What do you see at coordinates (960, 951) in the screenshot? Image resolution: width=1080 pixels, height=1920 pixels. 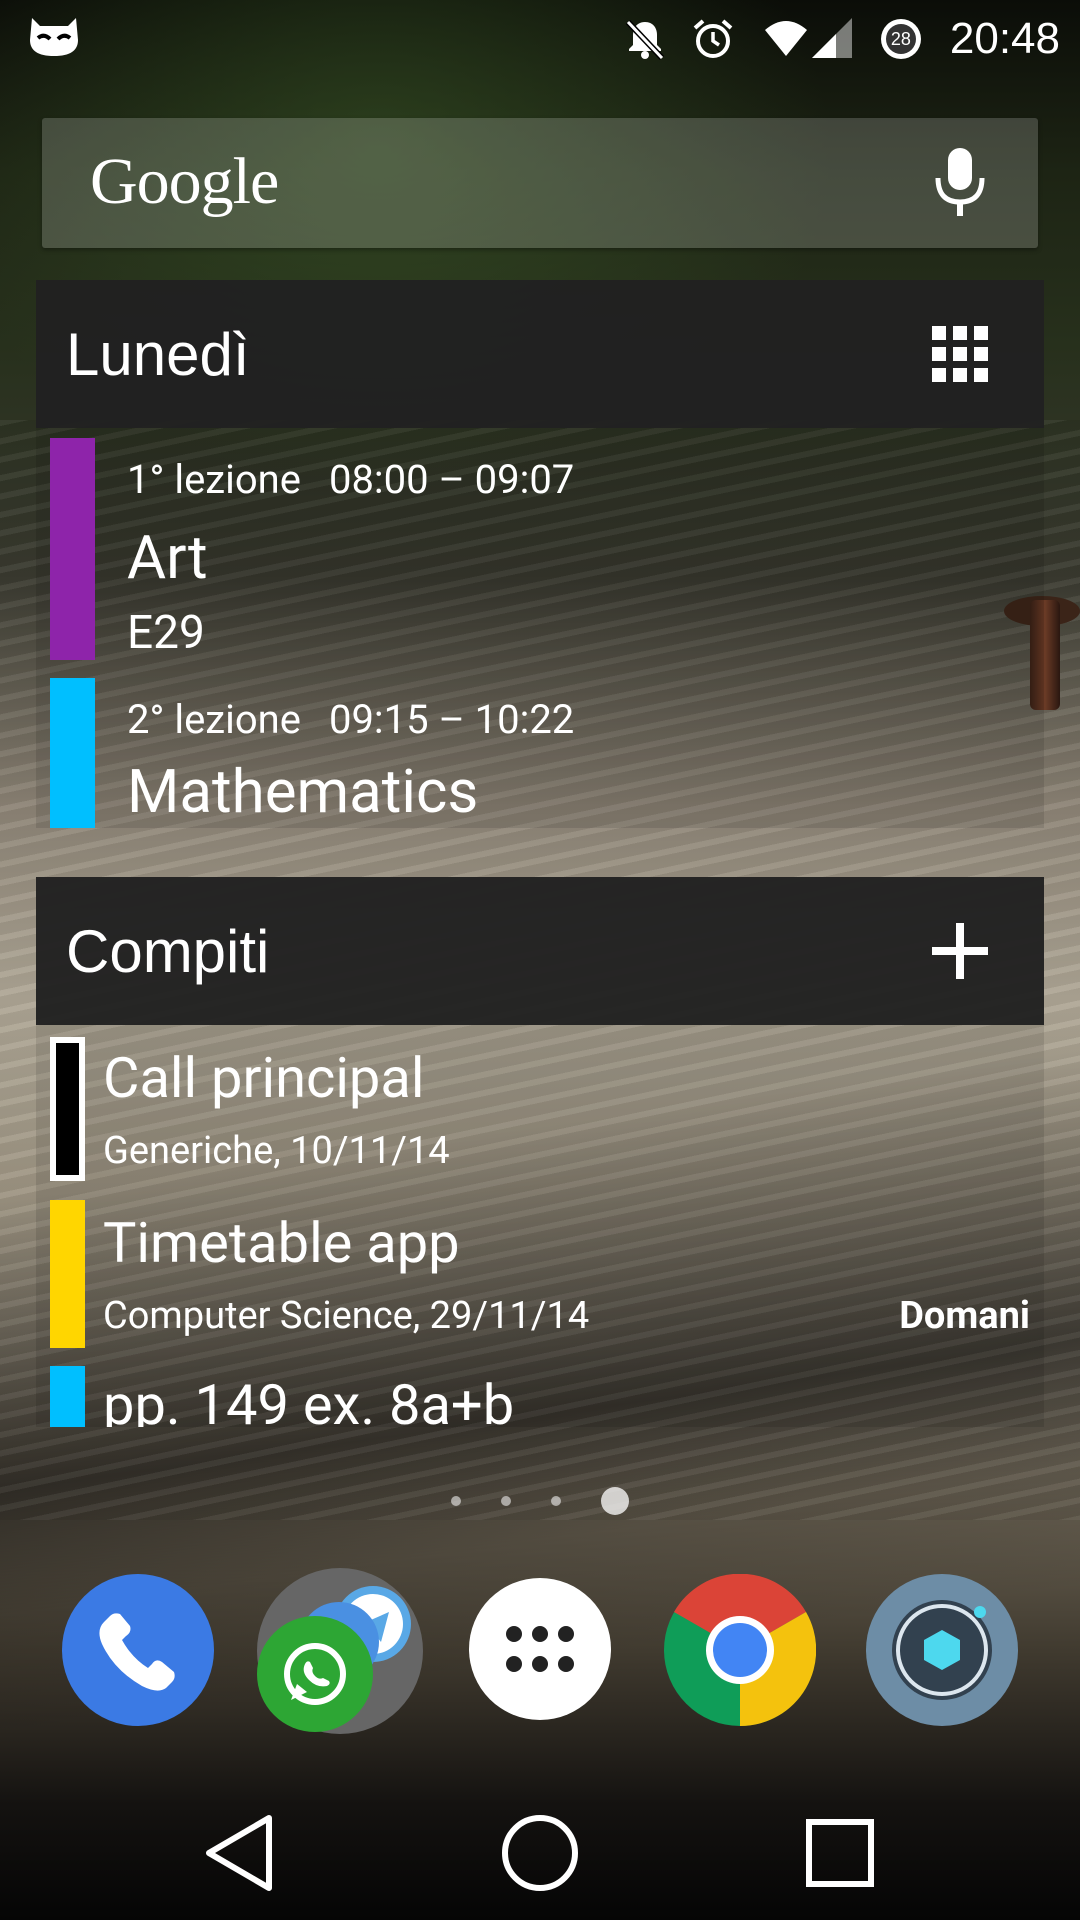 I see `add-icon` at bounding box center [960, 951].